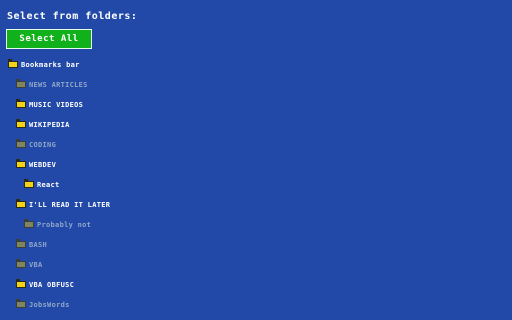 The width and height of the screenshot is (512, 320). Describe the element at coordinates (36, 264) in the screenshot. I see `folder-label: VBA` at that location.